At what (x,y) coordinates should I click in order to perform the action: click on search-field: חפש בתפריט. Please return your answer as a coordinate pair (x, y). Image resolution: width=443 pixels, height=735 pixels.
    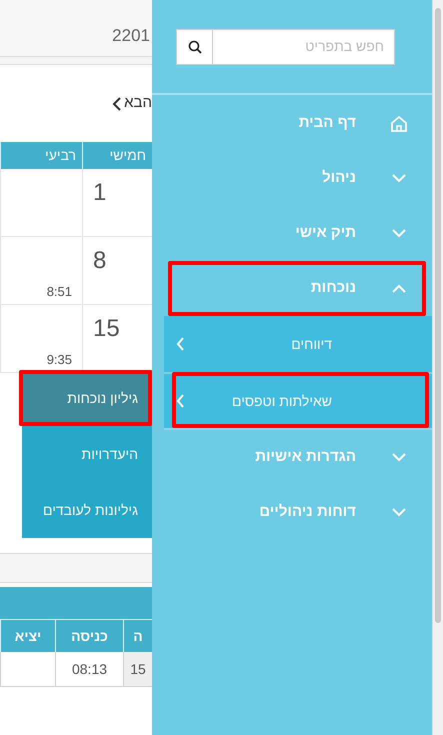
    Looking at the image, I should click on (303, 46).